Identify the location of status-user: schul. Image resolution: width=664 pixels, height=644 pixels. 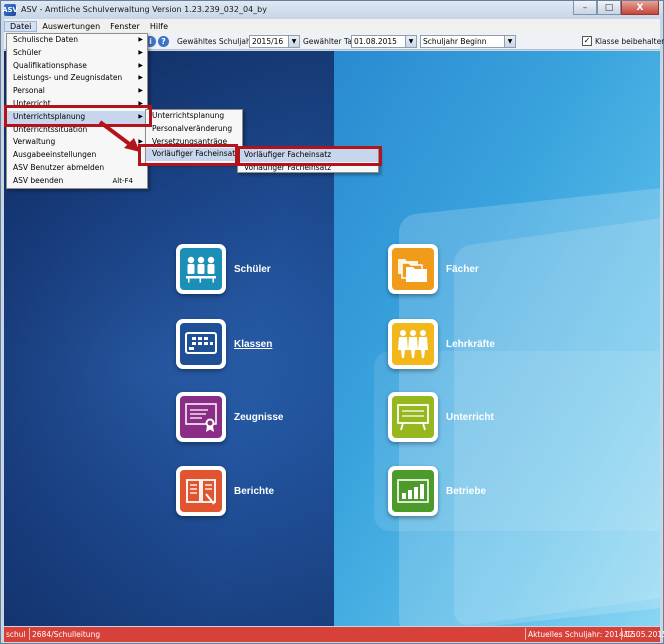
(16, 634).